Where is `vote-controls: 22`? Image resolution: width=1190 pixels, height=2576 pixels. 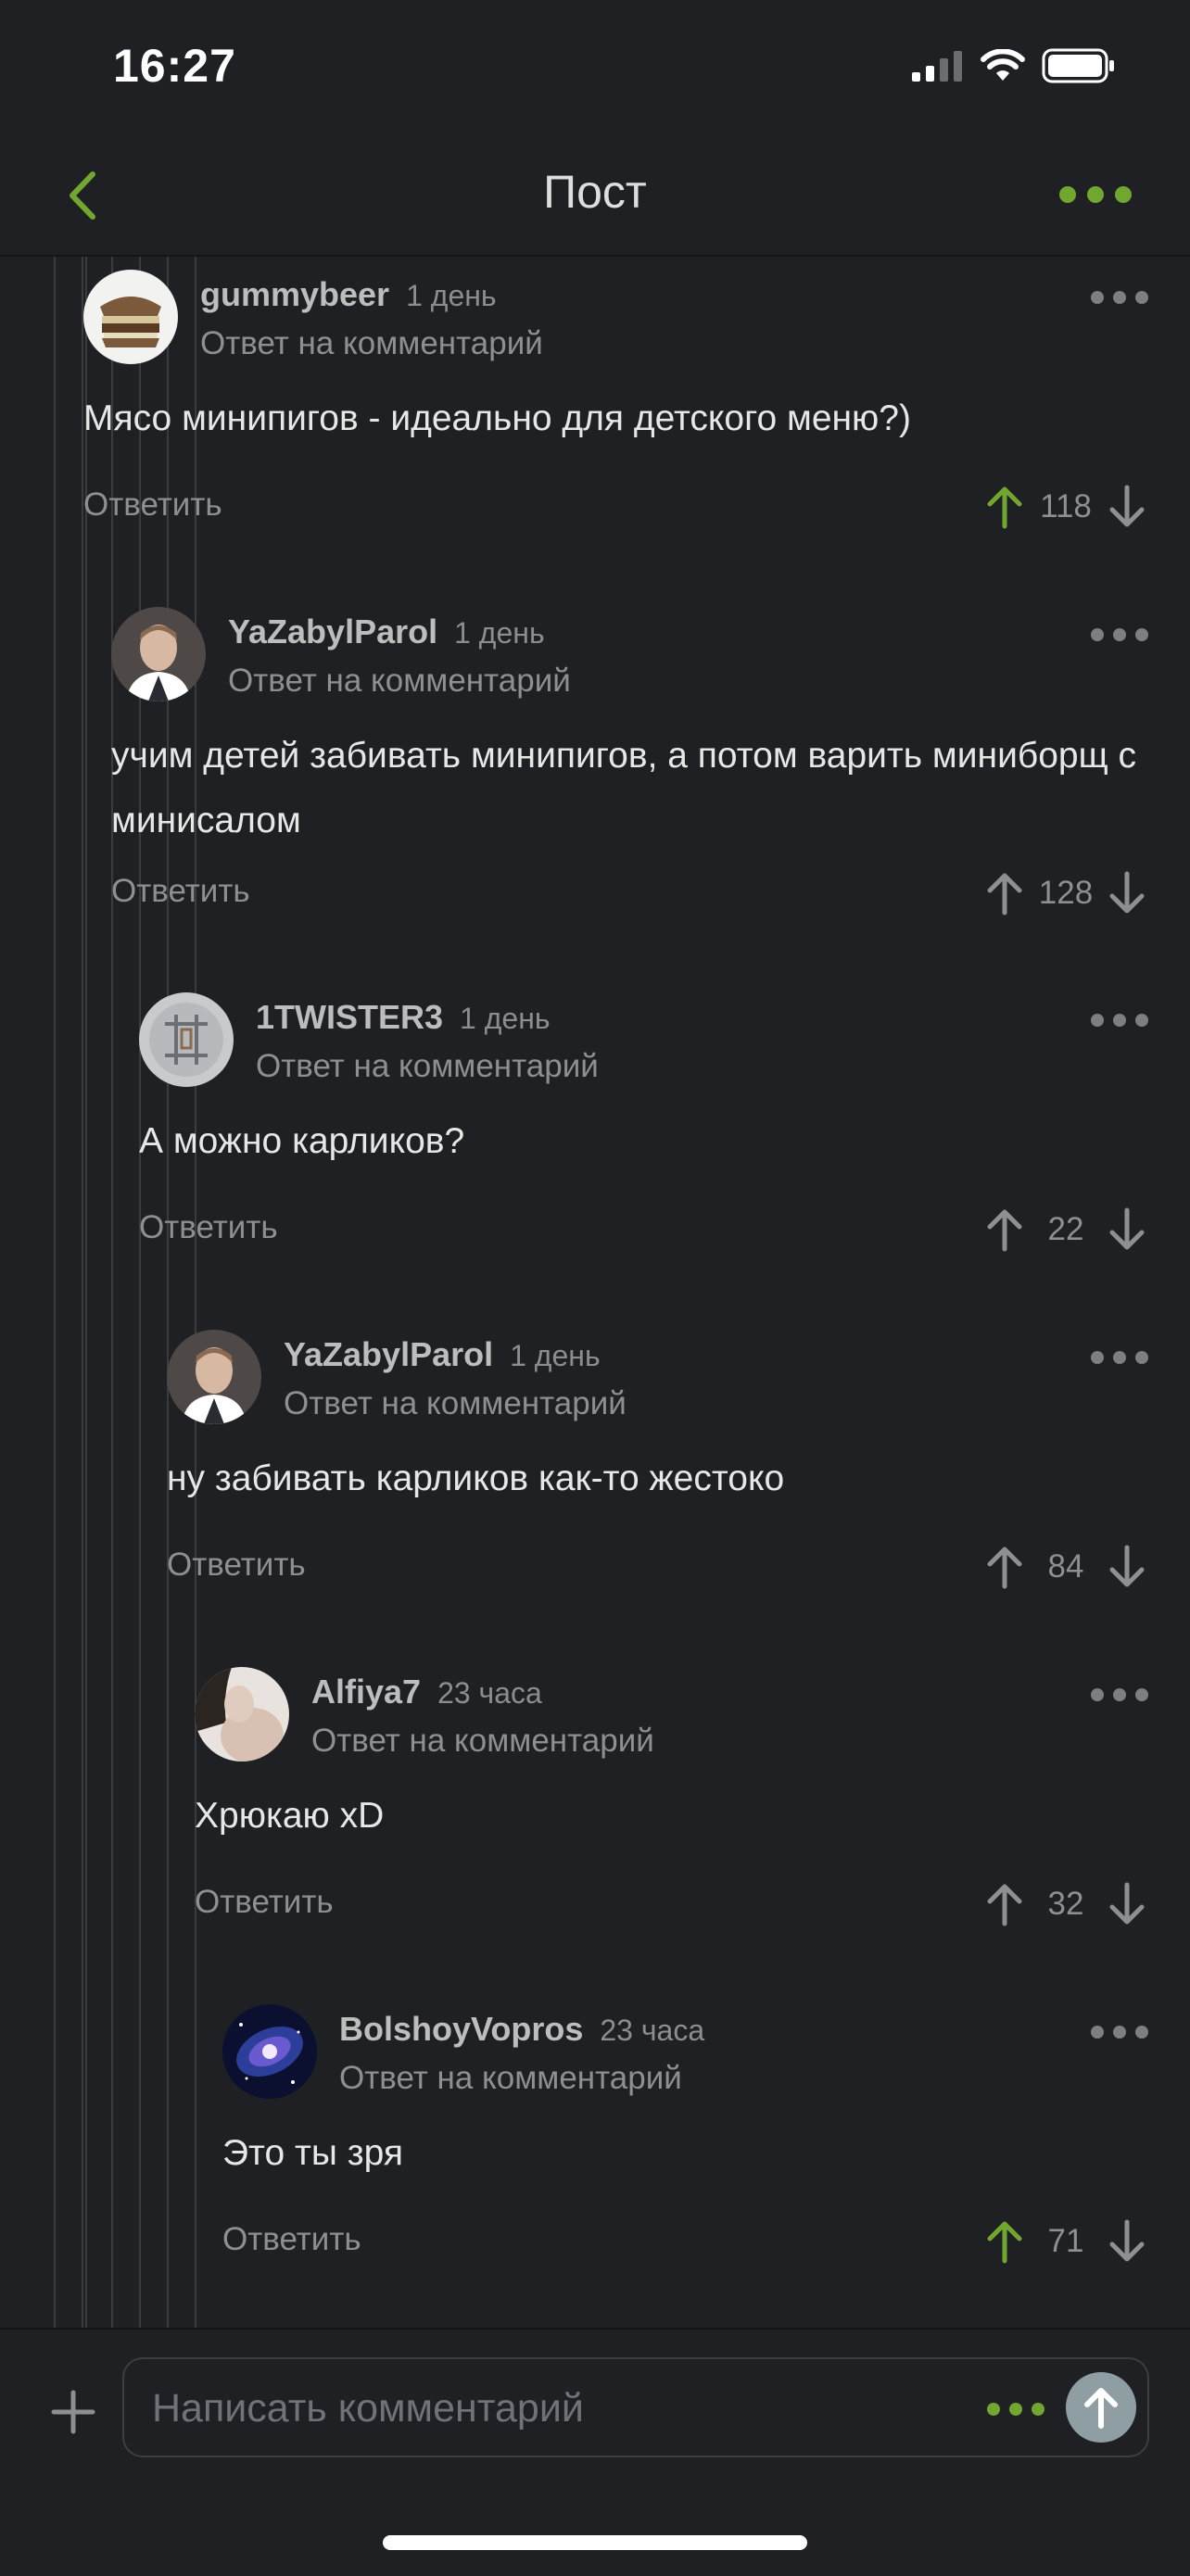 vote-controls: 22 is located at coordinates (1066, 1229).